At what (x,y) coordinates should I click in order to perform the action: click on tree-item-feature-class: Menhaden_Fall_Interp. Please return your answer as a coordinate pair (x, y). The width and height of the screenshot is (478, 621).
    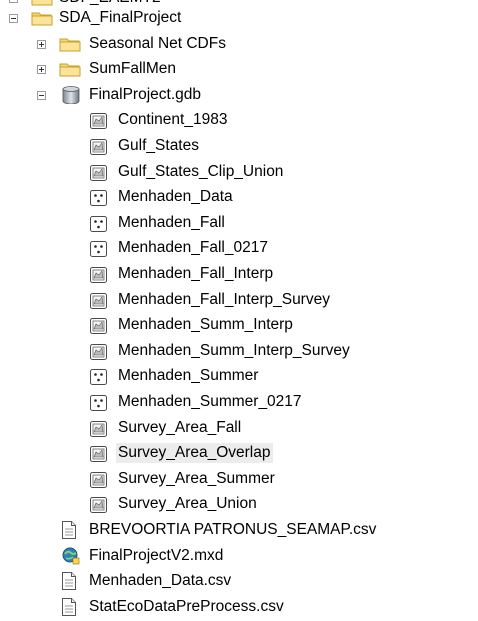
    Looking at the image, I should click on (239, 275).